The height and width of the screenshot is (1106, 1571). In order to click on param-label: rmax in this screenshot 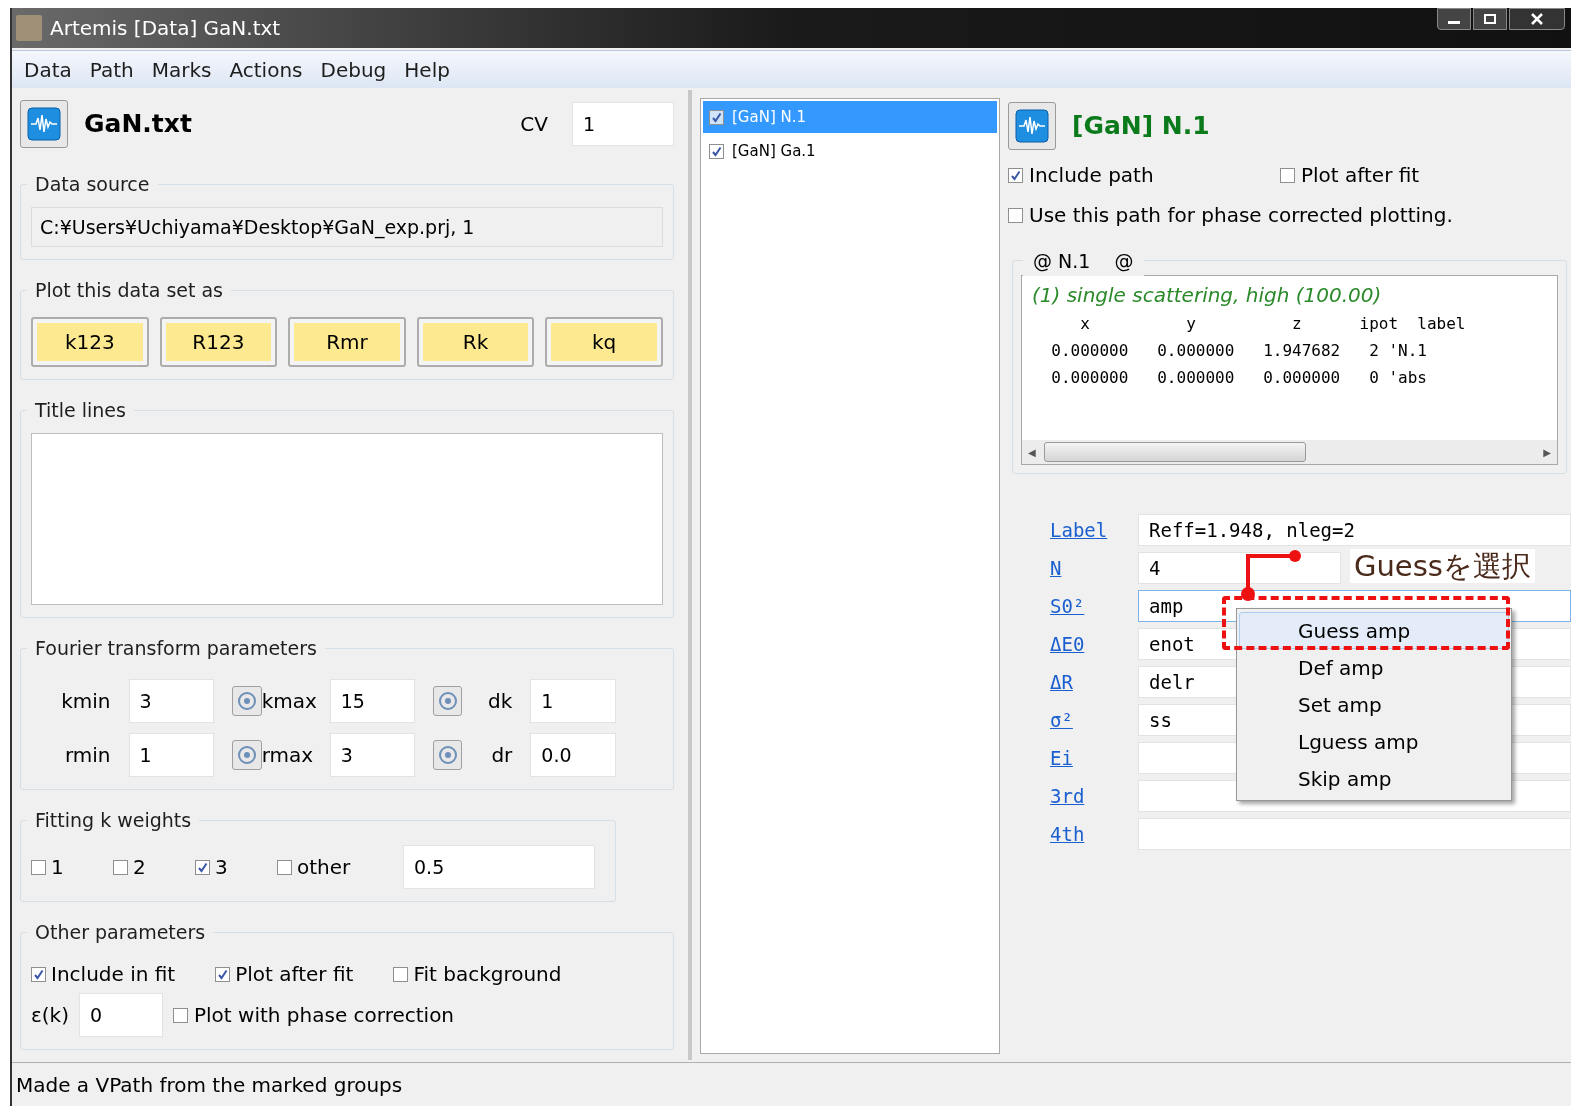, I will do `click(286, 755)`.